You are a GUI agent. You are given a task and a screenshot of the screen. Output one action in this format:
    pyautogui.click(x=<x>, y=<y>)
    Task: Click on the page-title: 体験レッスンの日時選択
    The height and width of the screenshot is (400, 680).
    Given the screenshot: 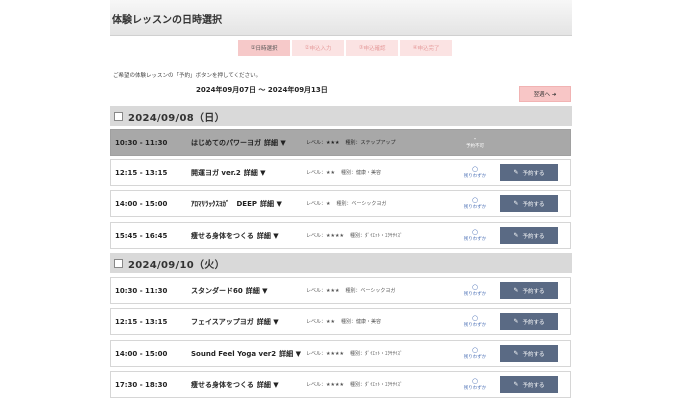 What is the action you would take?
    pyautogui.click(x=167, y=20)
    